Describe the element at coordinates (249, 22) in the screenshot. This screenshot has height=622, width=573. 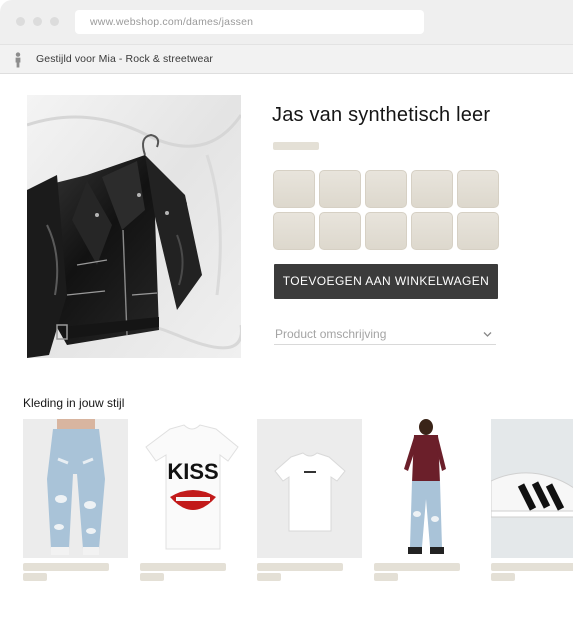
I see `address-bar: www.webshop.com/dames/jassen` at that location.